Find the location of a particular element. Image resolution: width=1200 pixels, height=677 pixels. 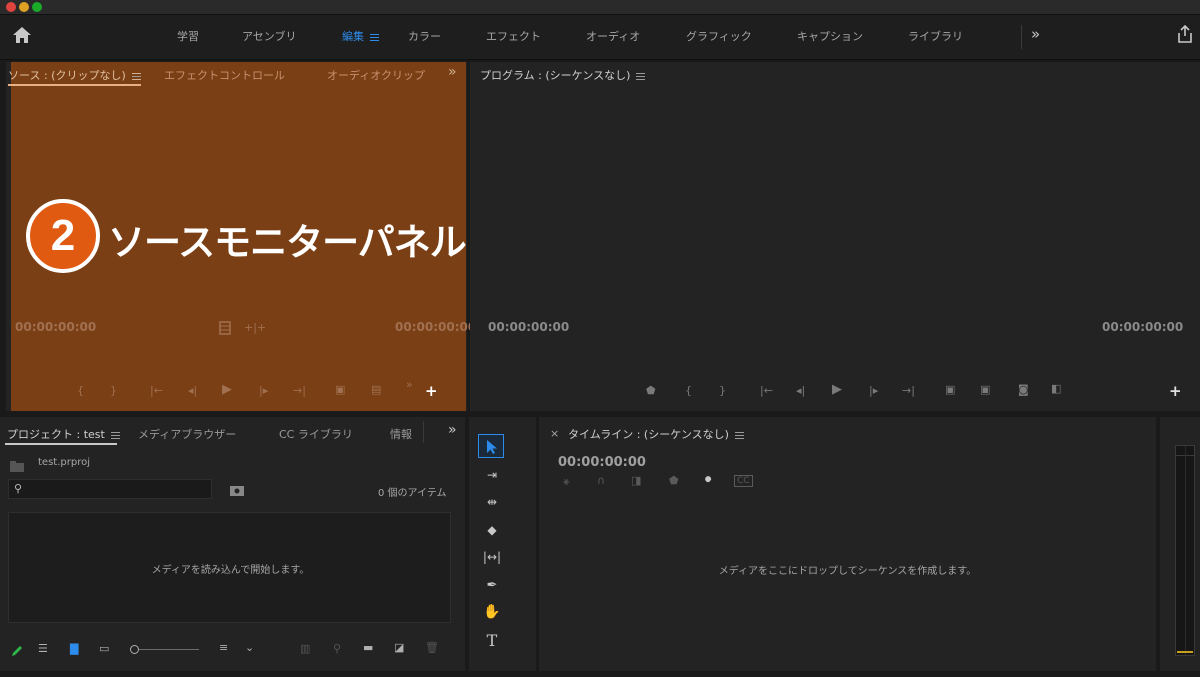

slip-tool: |↔| is located at coordinates (492, 557).